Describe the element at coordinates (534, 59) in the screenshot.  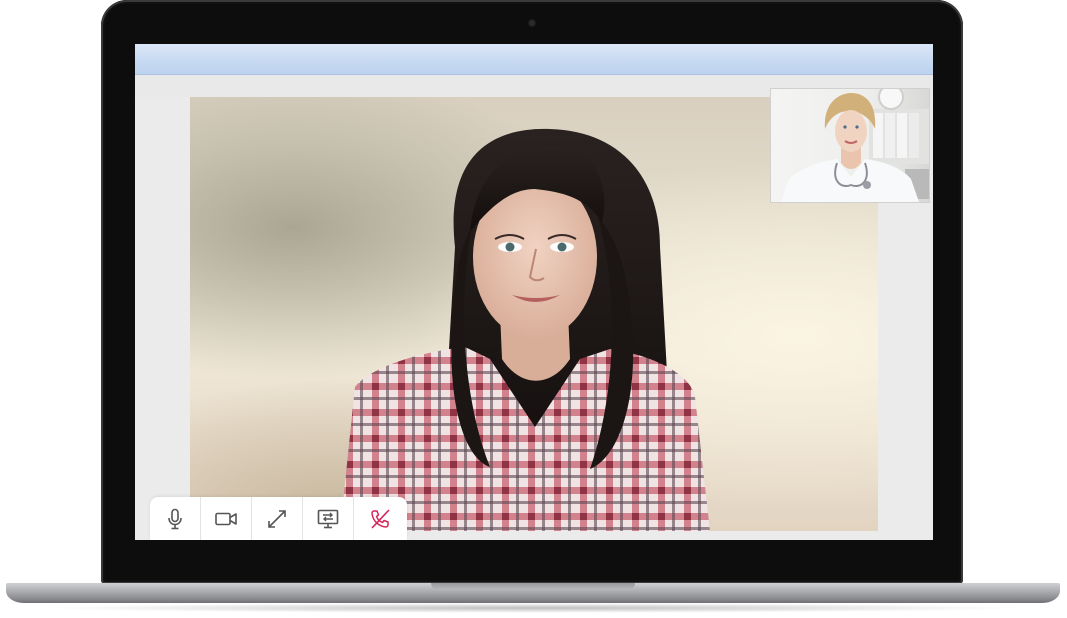
I see `browser-toolbar` at that location.